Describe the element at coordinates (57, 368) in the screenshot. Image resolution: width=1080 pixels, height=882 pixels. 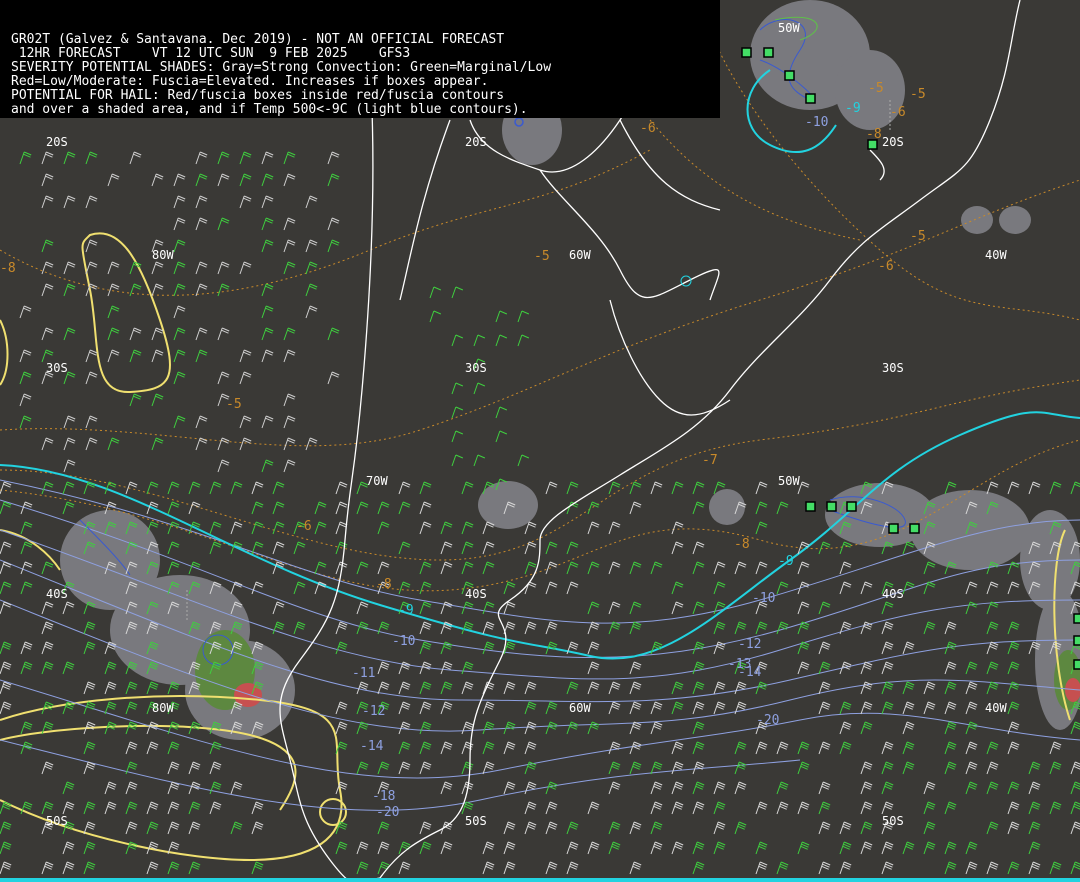
I see `lat-label-30s-w: 30S` at that location.